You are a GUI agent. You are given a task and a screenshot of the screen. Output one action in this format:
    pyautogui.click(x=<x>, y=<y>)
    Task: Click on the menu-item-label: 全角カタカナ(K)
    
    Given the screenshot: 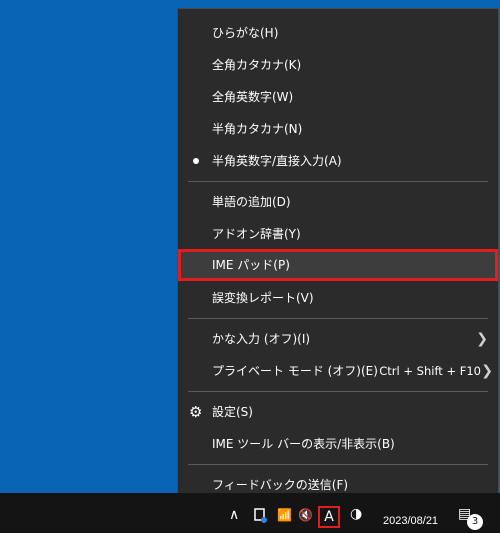 What is the action you would take?
    pyautogui.click(x=257, y=65)
    